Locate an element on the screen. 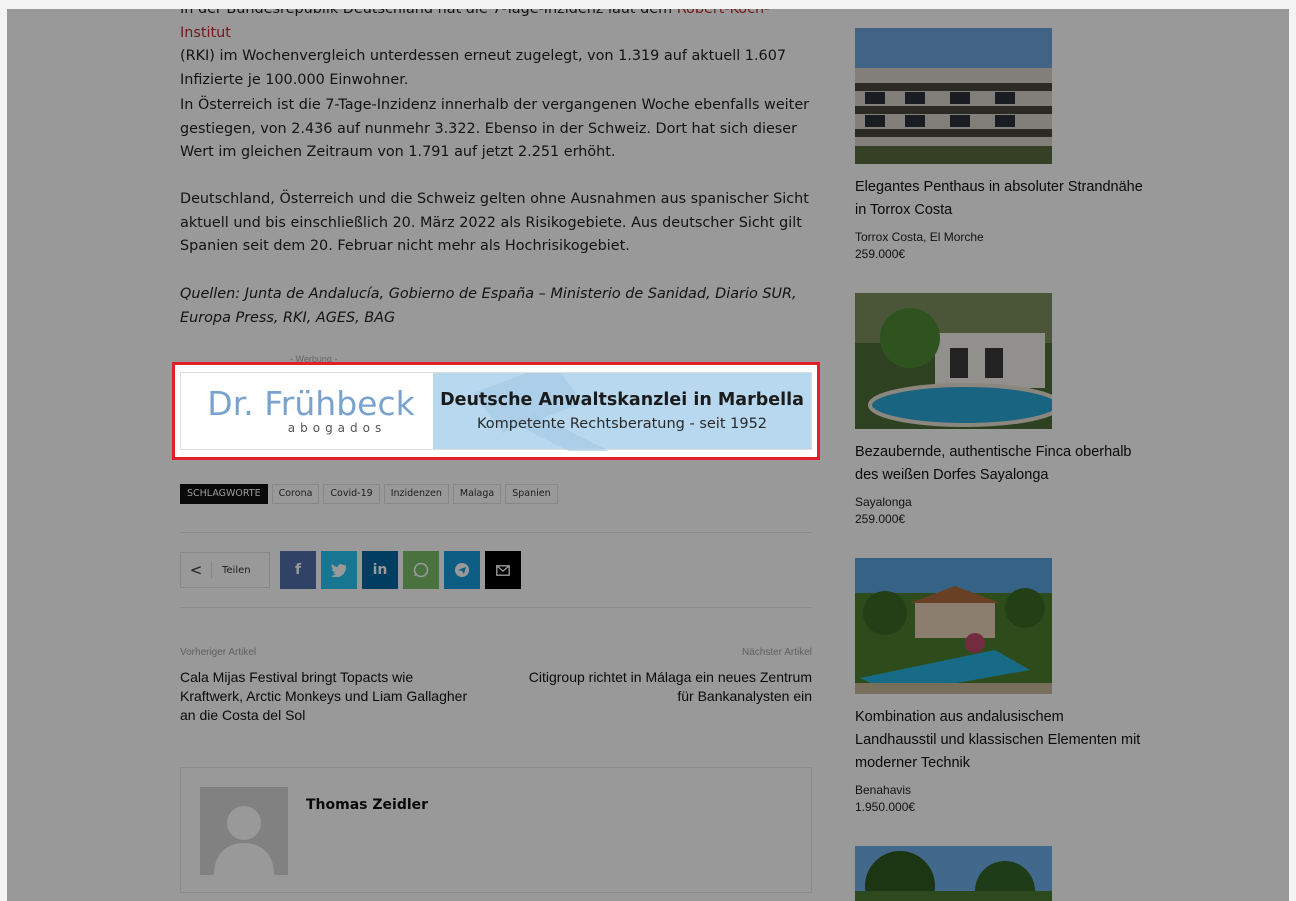 This screenshot has width=1296, height=901. frame-edge-top is located at coordinates (648, 4).